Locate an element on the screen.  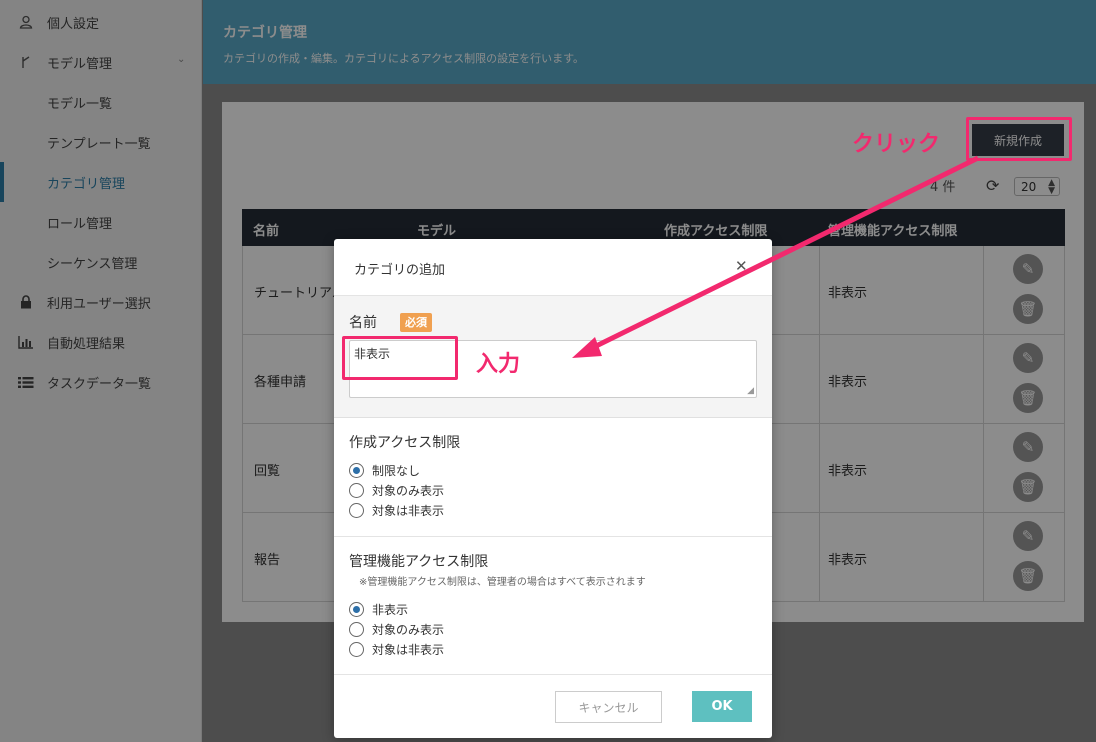
name-label: 名前 is located at coordinates (363, 323).